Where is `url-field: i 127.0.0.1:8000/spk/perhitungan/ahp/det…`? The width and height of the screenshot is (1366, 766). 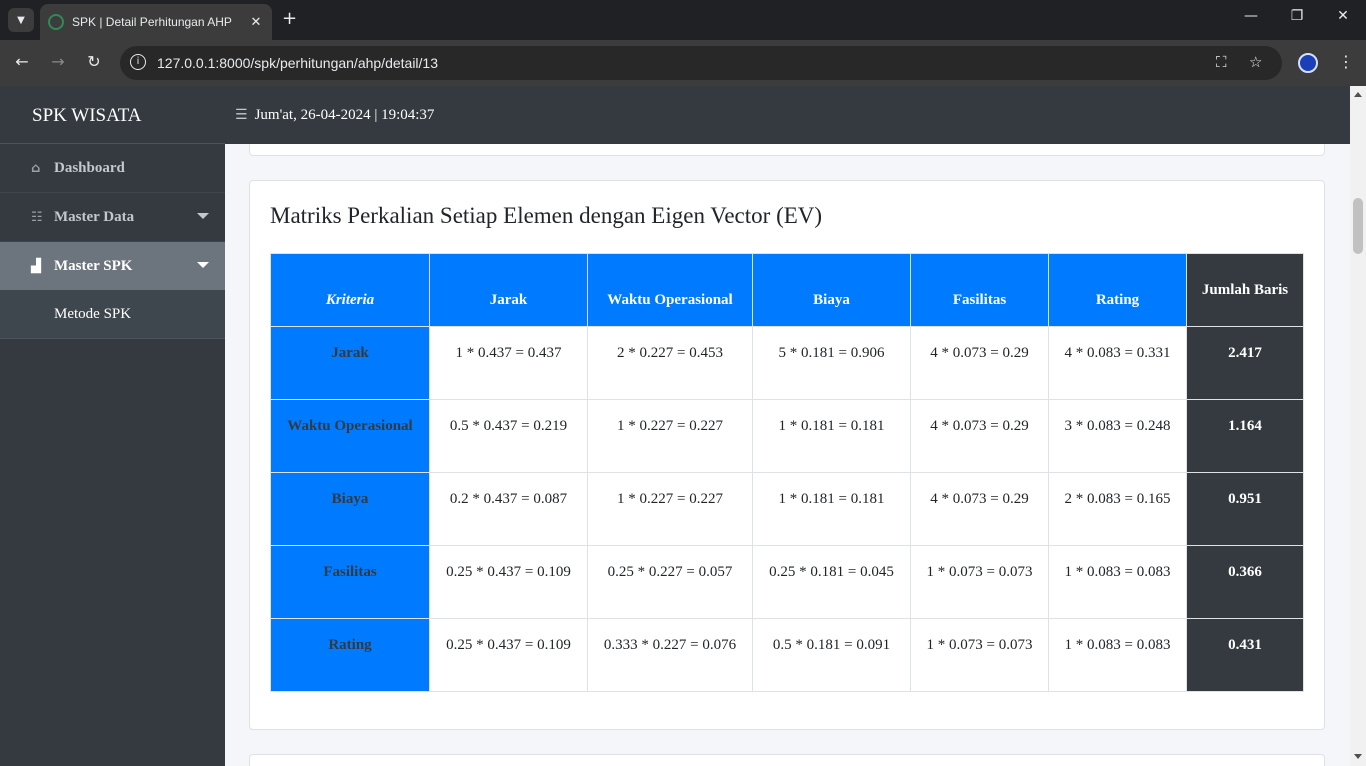
url-field: i 127.0.0.1:8000/spk/perhitungan/ahp/det… is located at coordinates (701, 63).